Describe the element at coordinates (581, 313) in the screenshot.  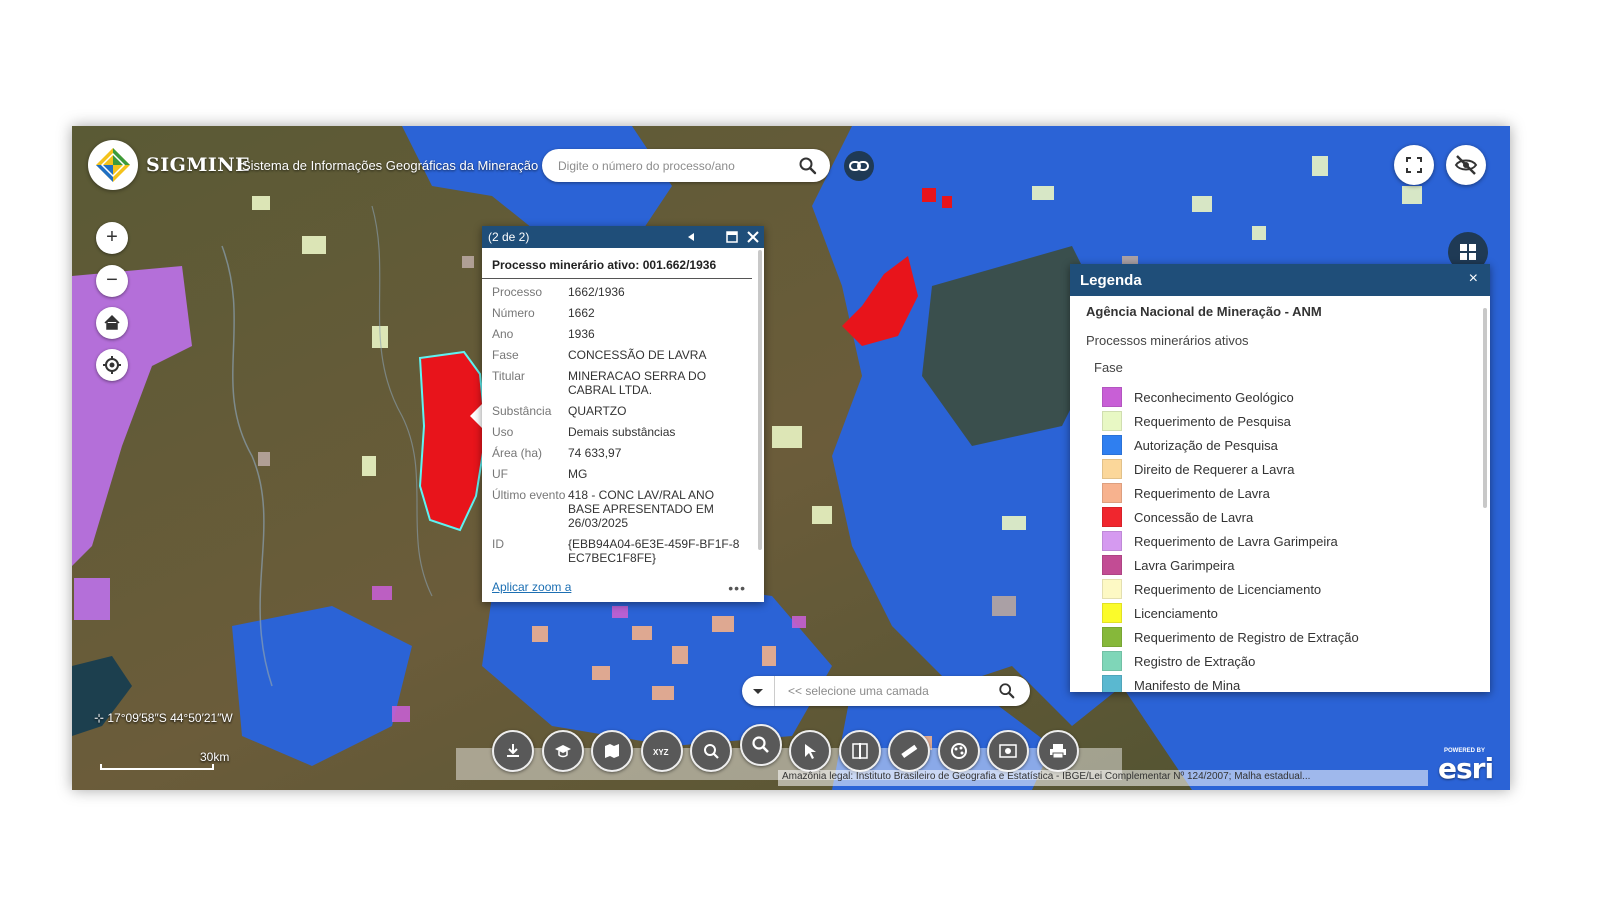
I see `field-value: 1662` at that location.